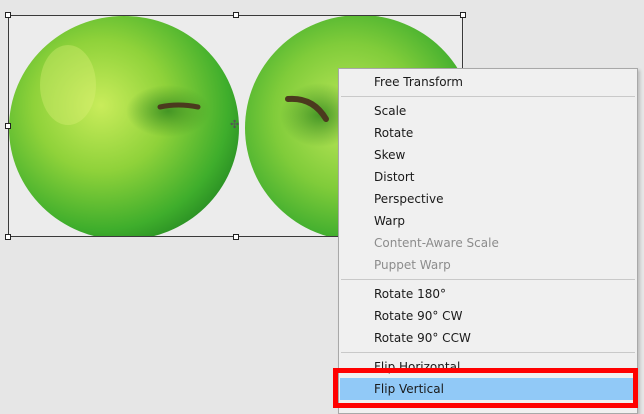 The height and width of the screenshot is (414, 644). I want to click on menu-item-perspective: Perspective, so click(488, 199).